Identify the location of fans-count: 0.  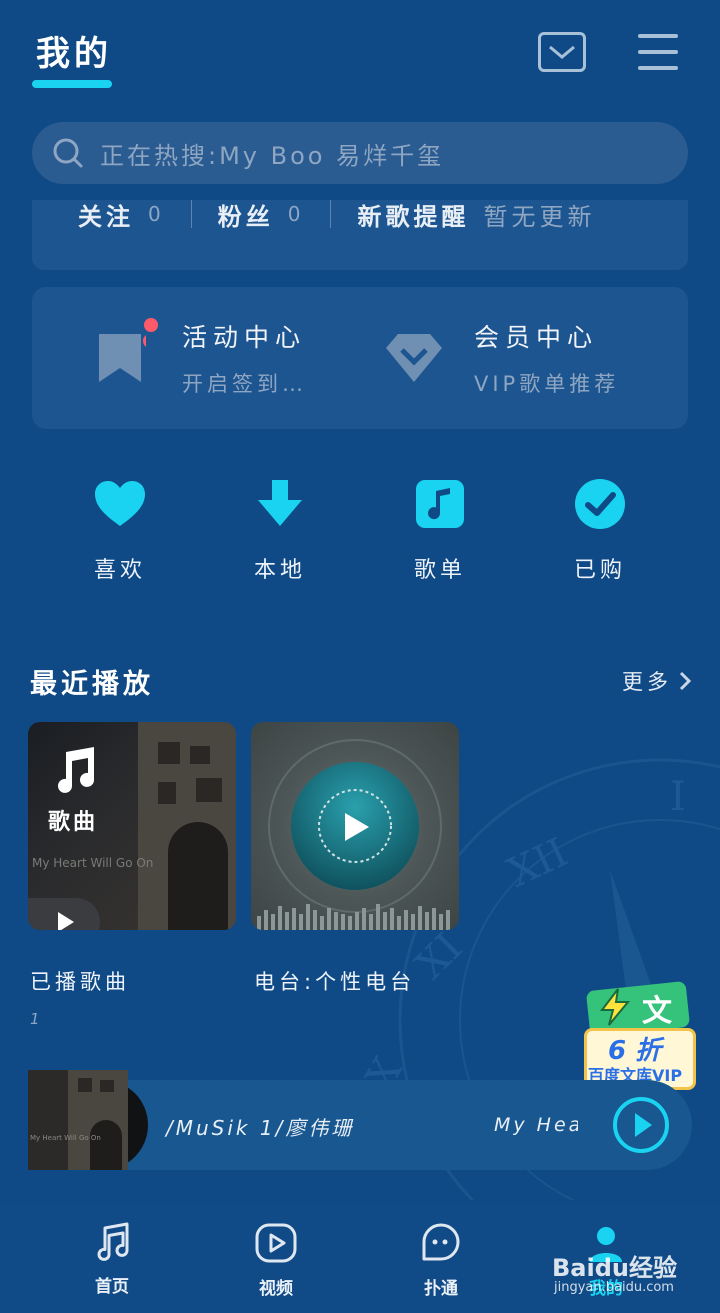
(296, 214).